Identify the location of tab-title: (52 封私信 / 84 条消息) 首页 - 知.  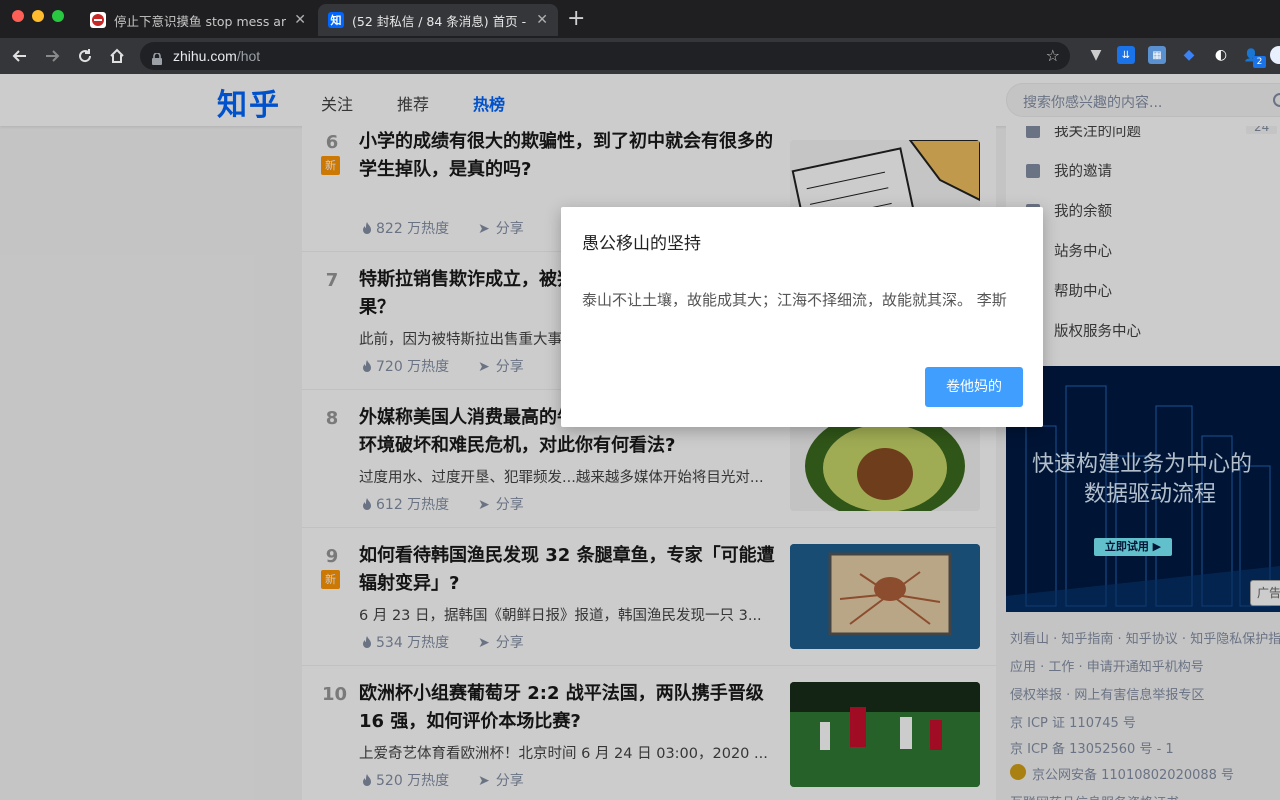
(440, 21).